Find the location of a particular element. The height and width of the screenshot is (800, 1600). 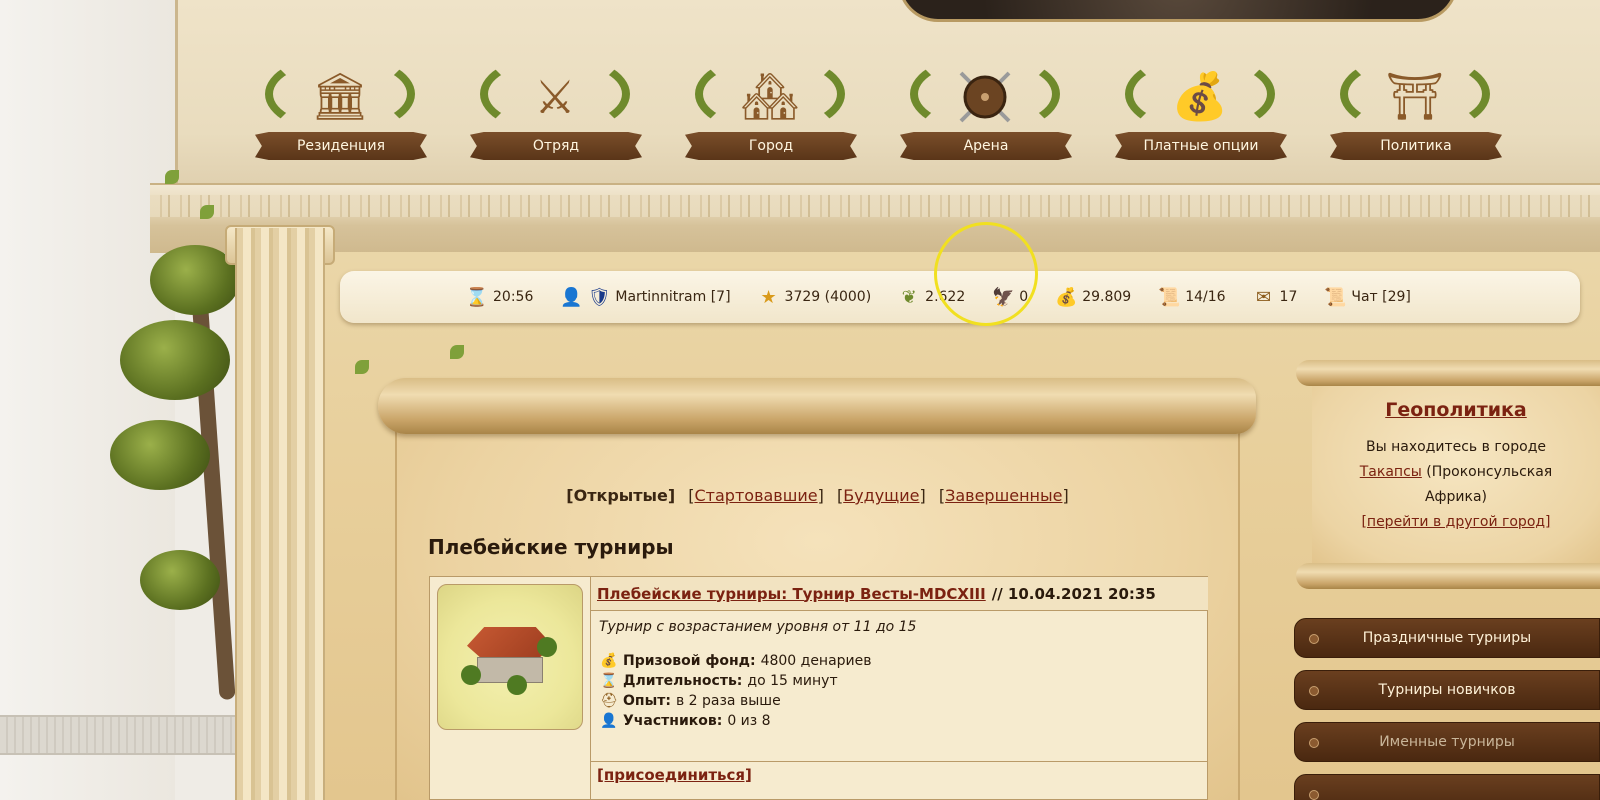

scrolls-value: 14/16 is located at coordinates (1205, 297).